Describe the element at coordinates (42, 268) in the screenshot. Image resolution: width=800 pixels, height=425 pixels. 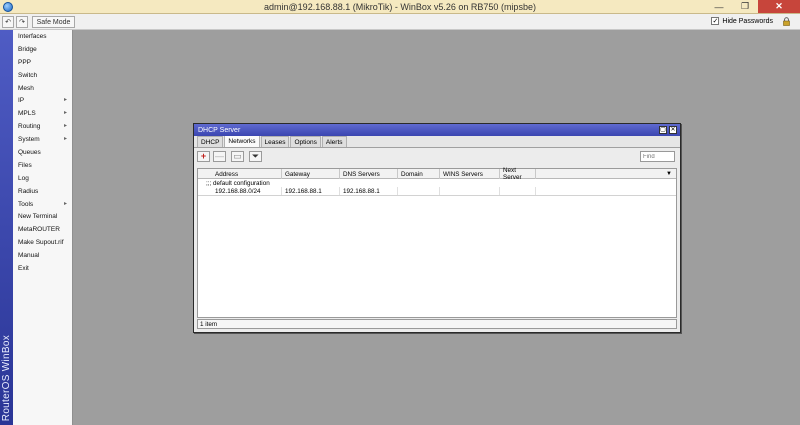
I see `sidebar-item-exit: Exit` at that location.